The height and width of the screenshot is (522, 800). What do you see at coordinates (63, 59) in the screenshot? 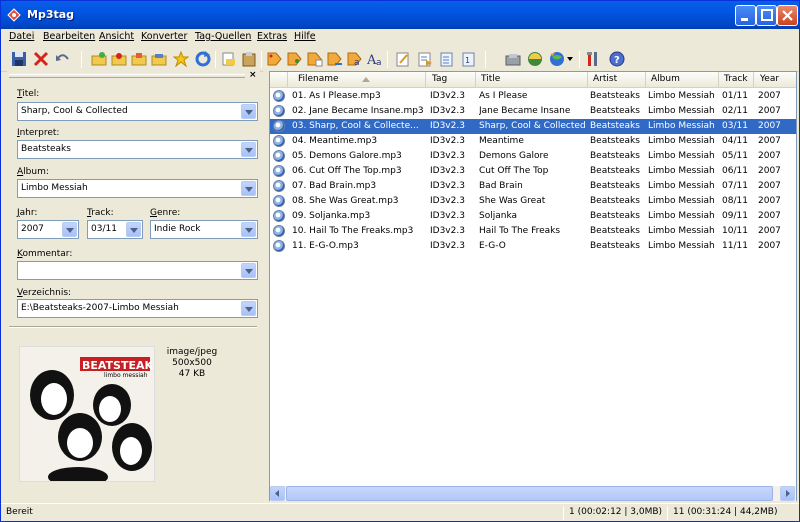
I see `undo-icon` at bounding box center [63, 59].